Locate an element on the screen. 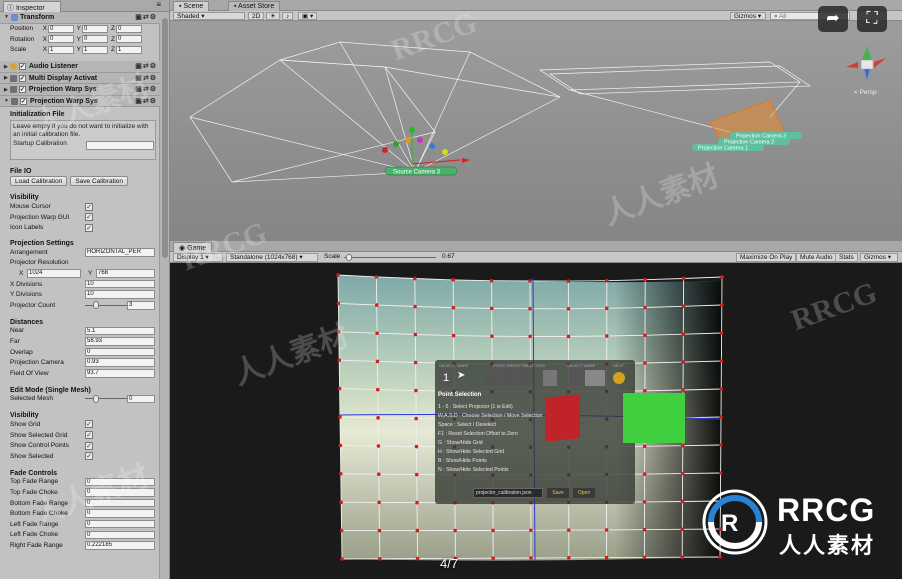  effects-dropdown-icon: ▣ ▾ is located at coordinates (308, 16).